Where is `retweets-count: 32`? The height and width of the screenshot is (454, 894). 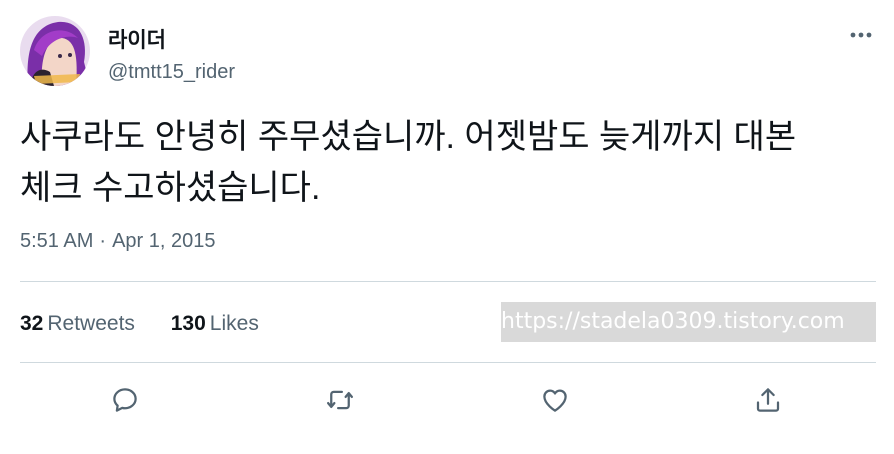 retweets-count: 32 is located at coordinates (32, 323).